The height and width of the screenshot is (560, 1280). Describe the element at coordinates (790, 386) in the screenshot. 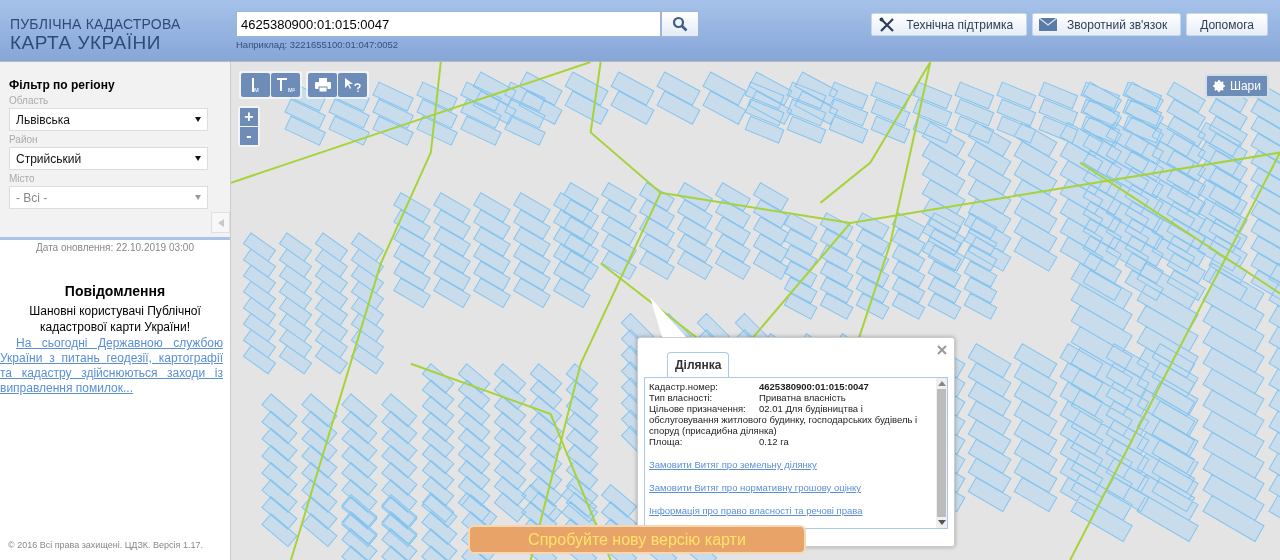

I see `parcel-field: Кадастр.номер: 4625380900:01:015:0047` at that location.